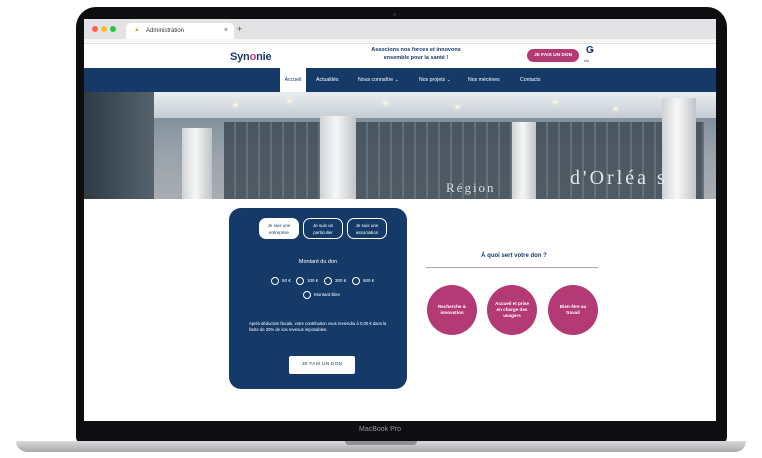 The image size is (762, 458). What do you see at coordinates (113, 29) in the screenshot?
I see `maximize-window-button` at bounding box center [113, 29].